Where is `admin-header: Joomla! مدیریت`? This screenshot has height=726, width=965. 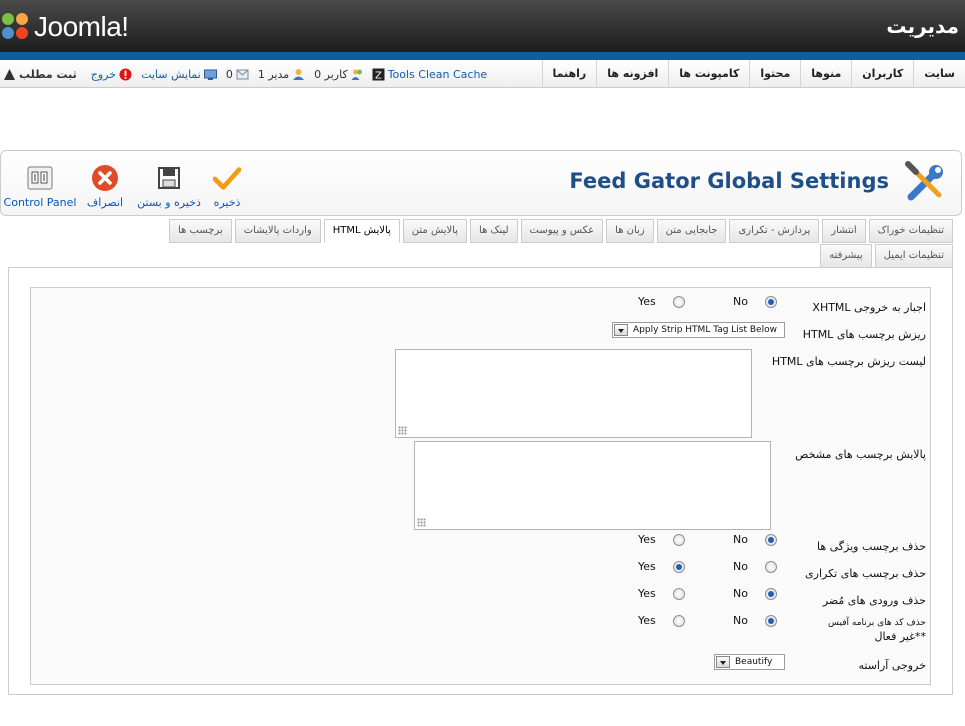
admin-header: Joomla! مدیریت is located at coordinates (482, 26).